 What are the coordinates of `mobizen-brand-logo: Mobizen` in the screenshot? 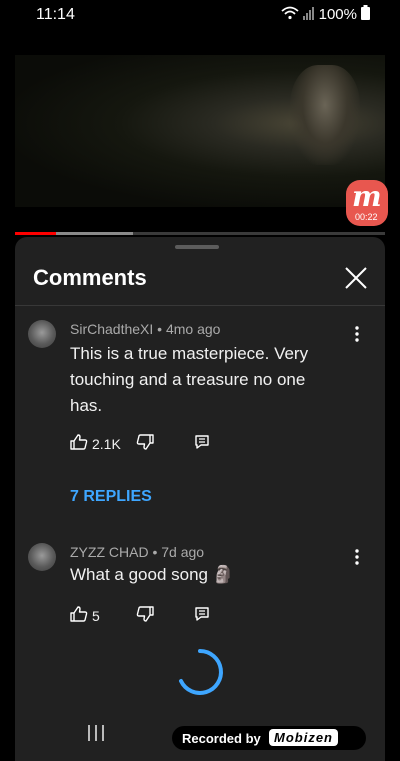 It's located at (303, 737).